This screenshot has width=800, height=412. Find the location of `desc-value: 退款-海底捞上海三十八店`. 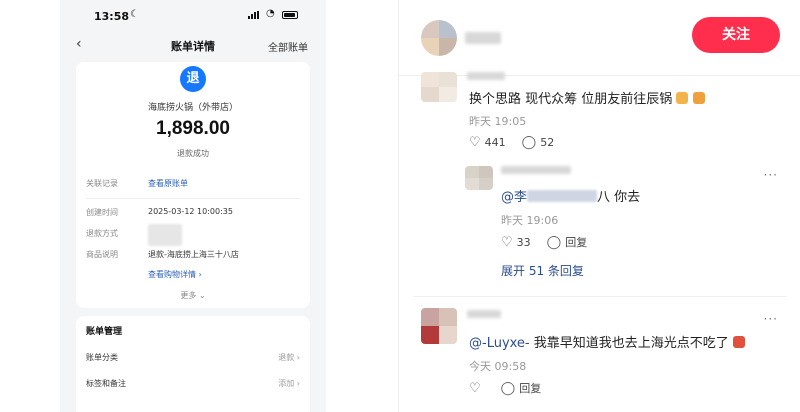

desc-value: 退款-海底捞上海三十八店 is located at coordinates (193, 254).